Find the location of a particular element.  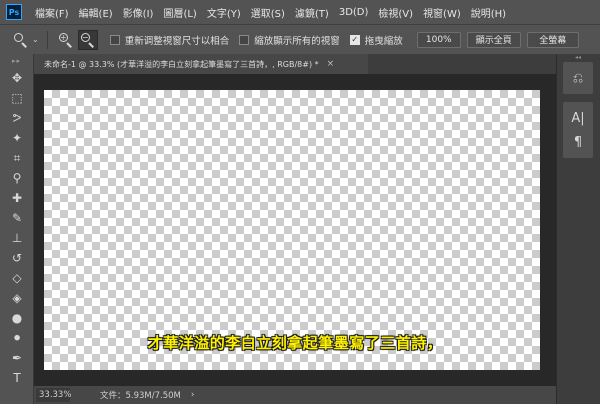

menu-type: 文字(Y) is located at coordinates (224, 12).